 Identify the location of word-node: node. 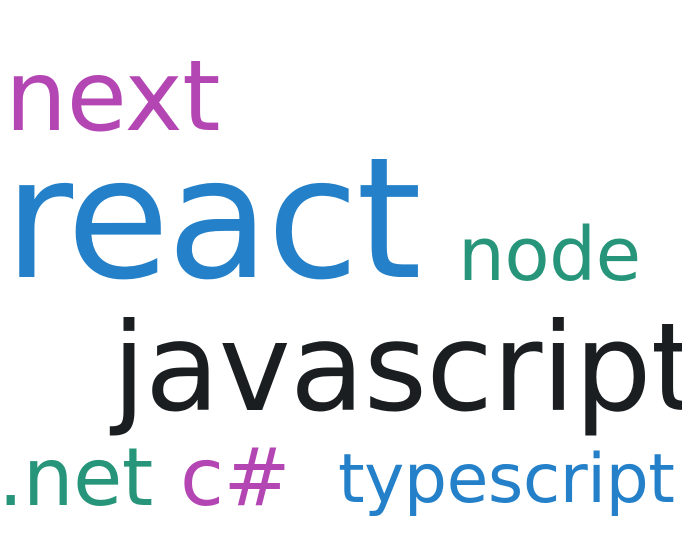
(549, 255).